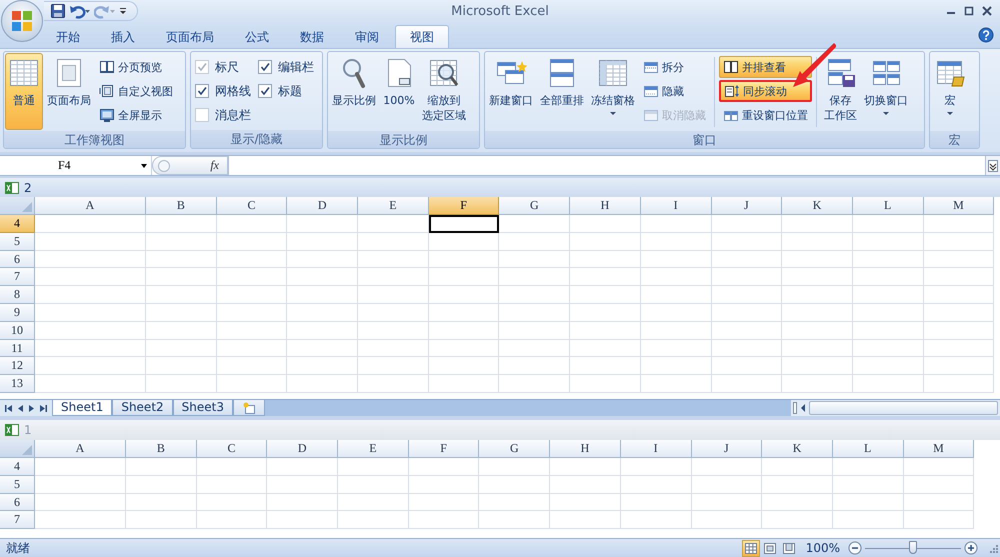  Describe the element at coordinates (214, 165) in the screenshot. I see `insert-function-button: fx` at that location.